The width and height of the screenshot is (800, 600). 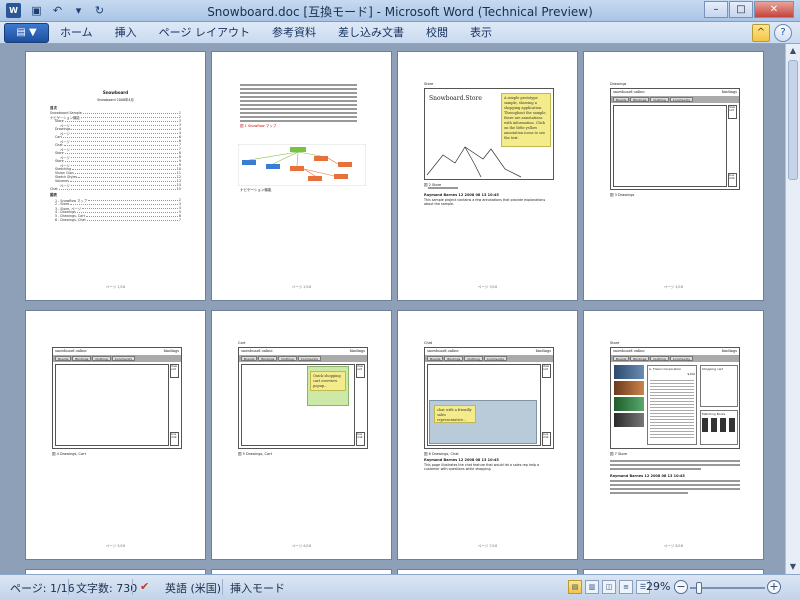 I want to click on zoom-level: 29%, so click(x=658, y=586).